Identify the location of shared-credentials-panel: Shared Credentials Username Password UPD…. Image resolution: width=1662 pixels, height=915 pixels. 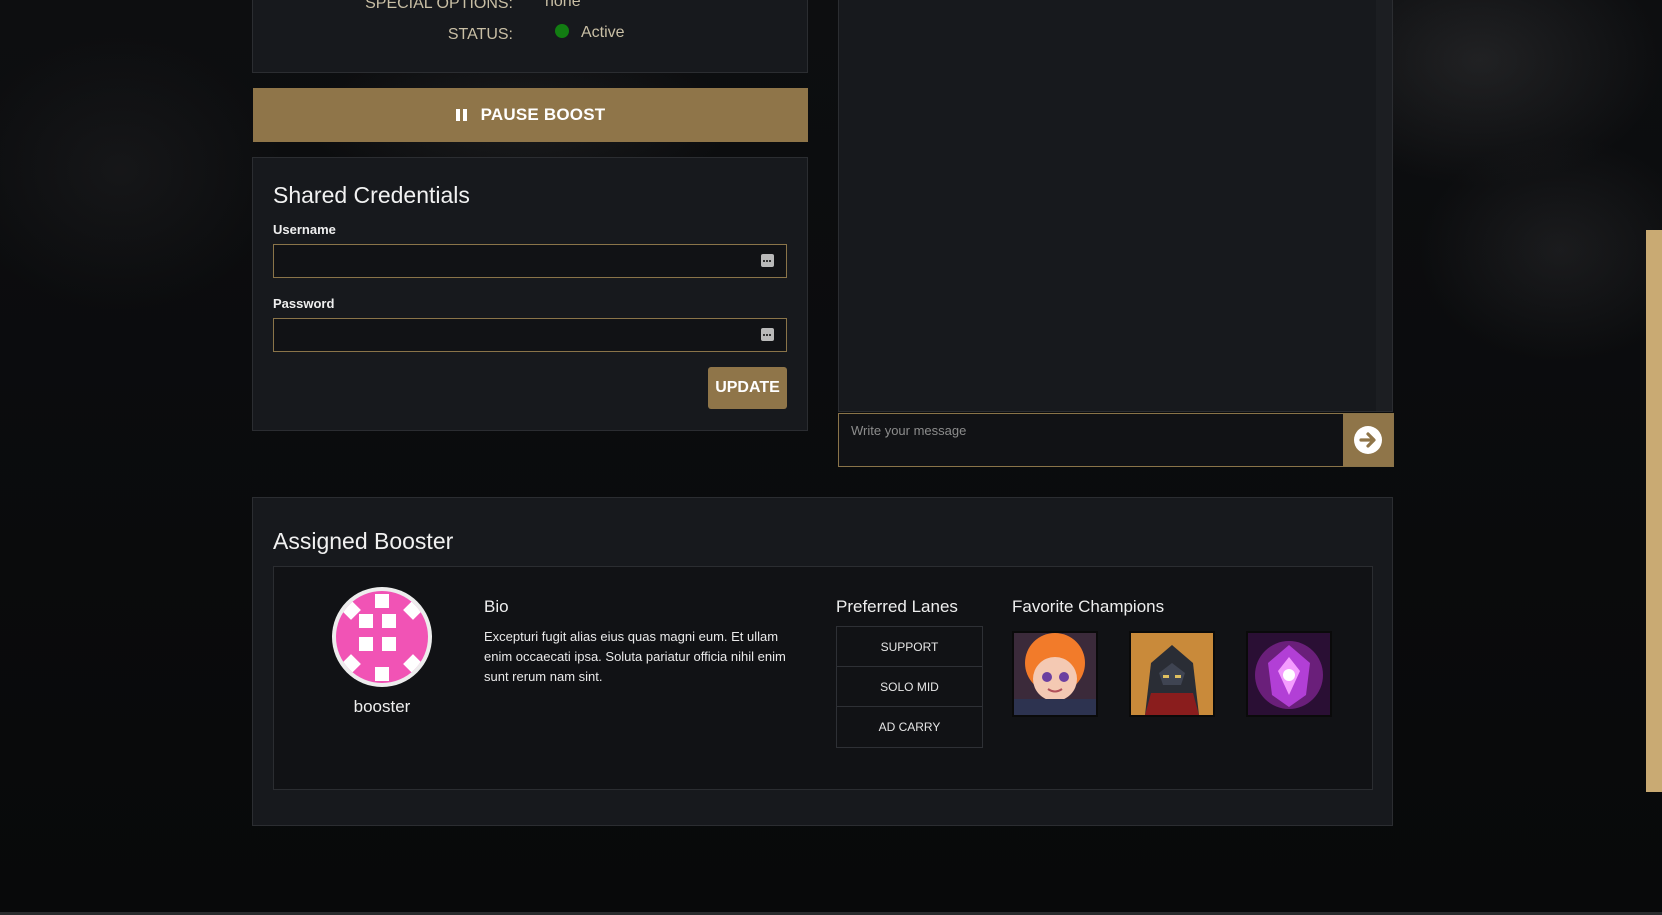
(530, 294).